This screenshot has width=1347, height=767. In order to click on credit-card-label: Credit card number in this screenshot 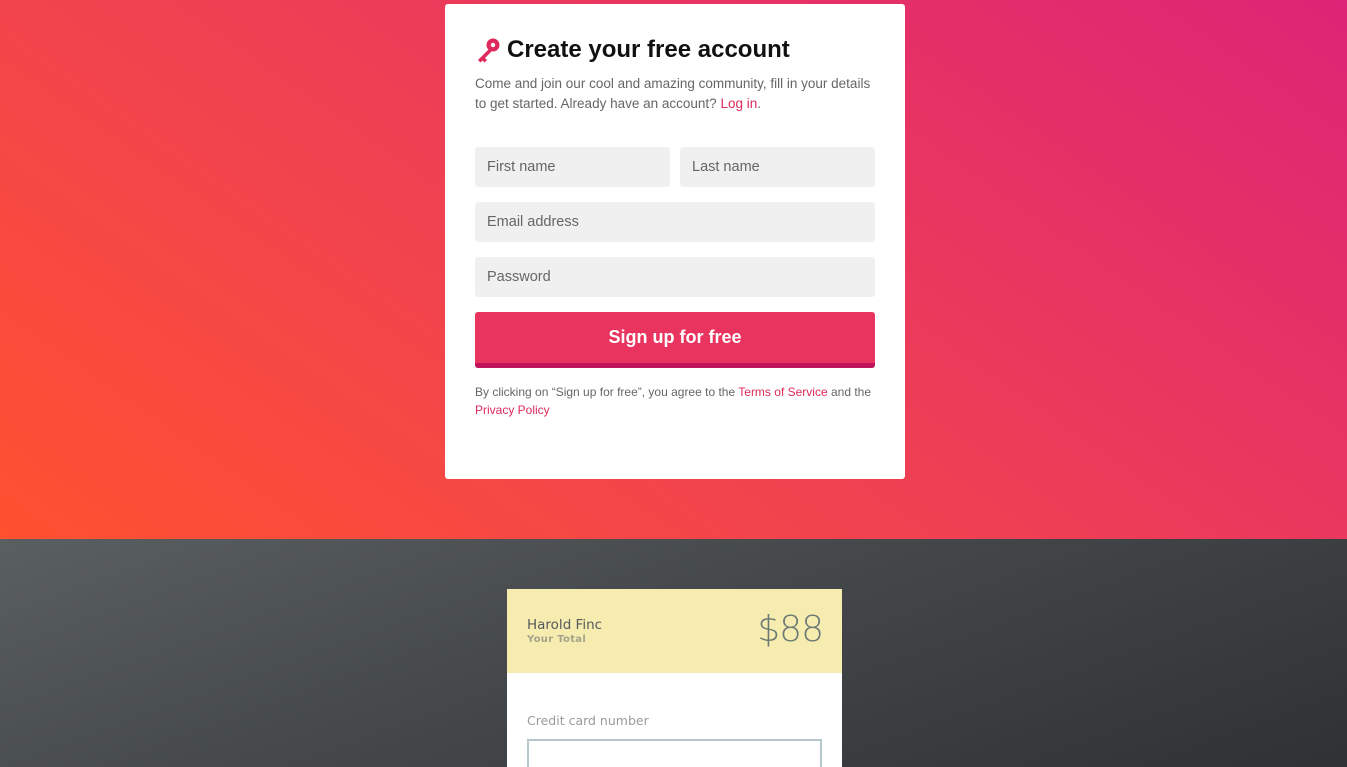, I will do `click(588, 720)`.